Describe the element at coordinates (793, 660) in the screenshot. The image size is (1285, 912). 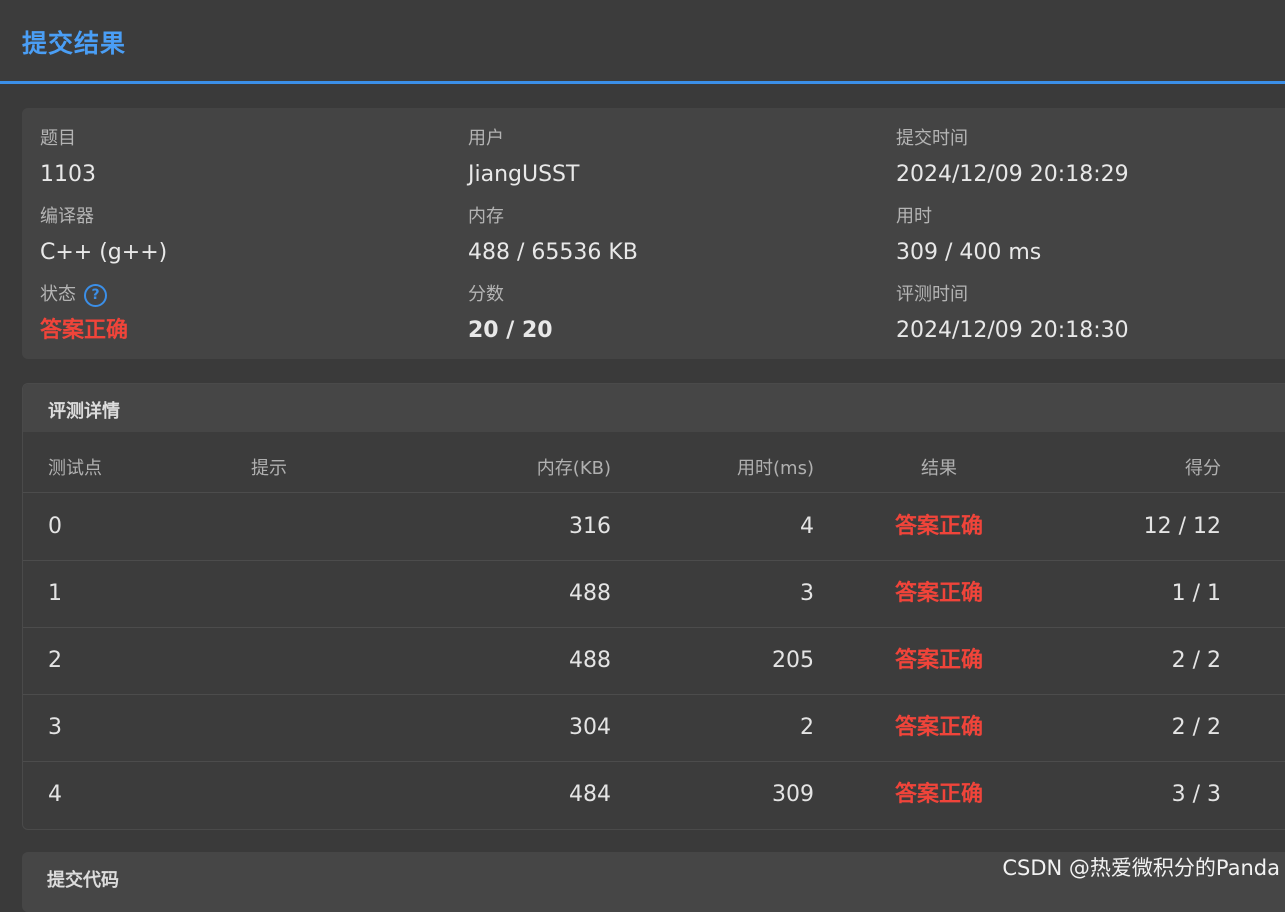
I see `case-time: 205` at that location.